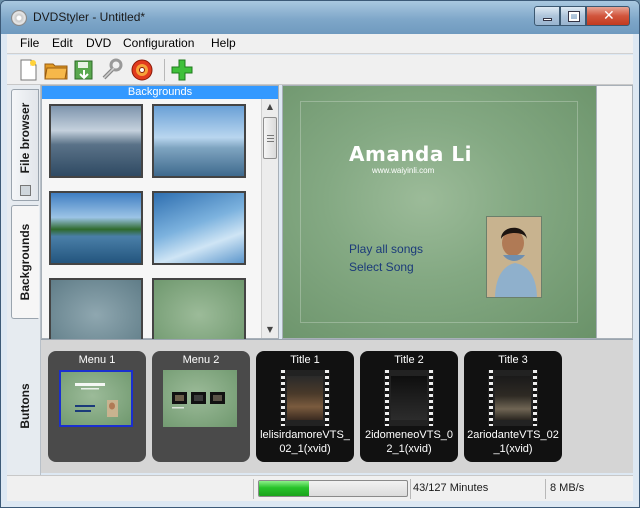 Image resolution: width=640 pixels, height=508 pixels. Describe the element at coordinates (305, 442) in the screenshot. I see `title-file-name: lelisirdamoreVTS_02_1(xvid)` at that location.